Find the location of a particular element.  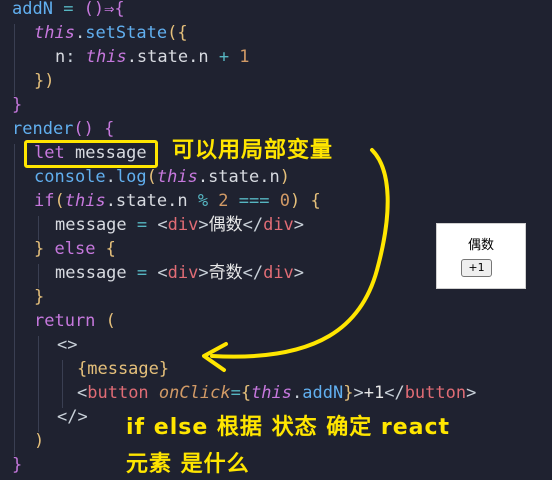

preview-message: 偶数 is located at coordinates (480, 245).